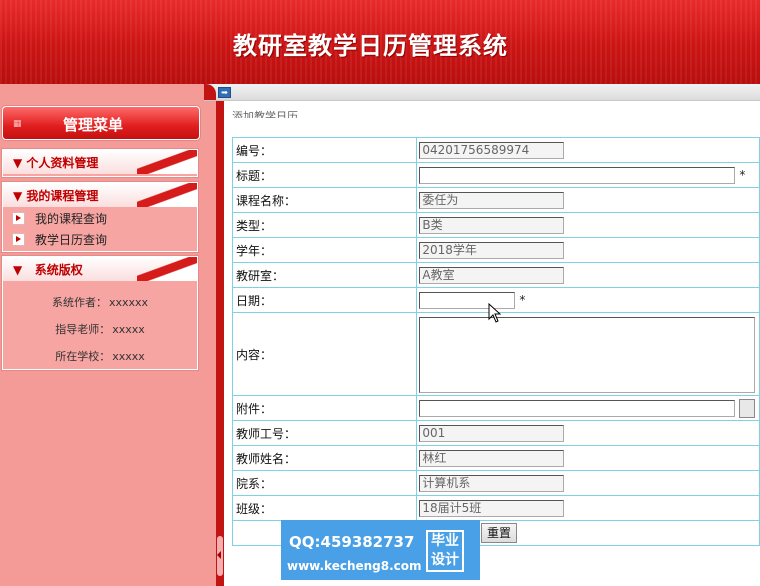 The width and height of the screenshot is (760, 586). Describe the element at coordinates (100, 195) in the screenshot. I see `section-header: ▼ 我的课程管理` at that location.